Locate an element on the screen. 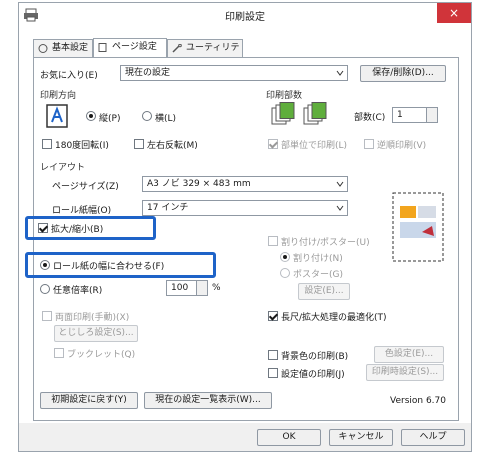  multi-page-label: 割り付け/ポスター(U) is located at coordinates (325, 243).